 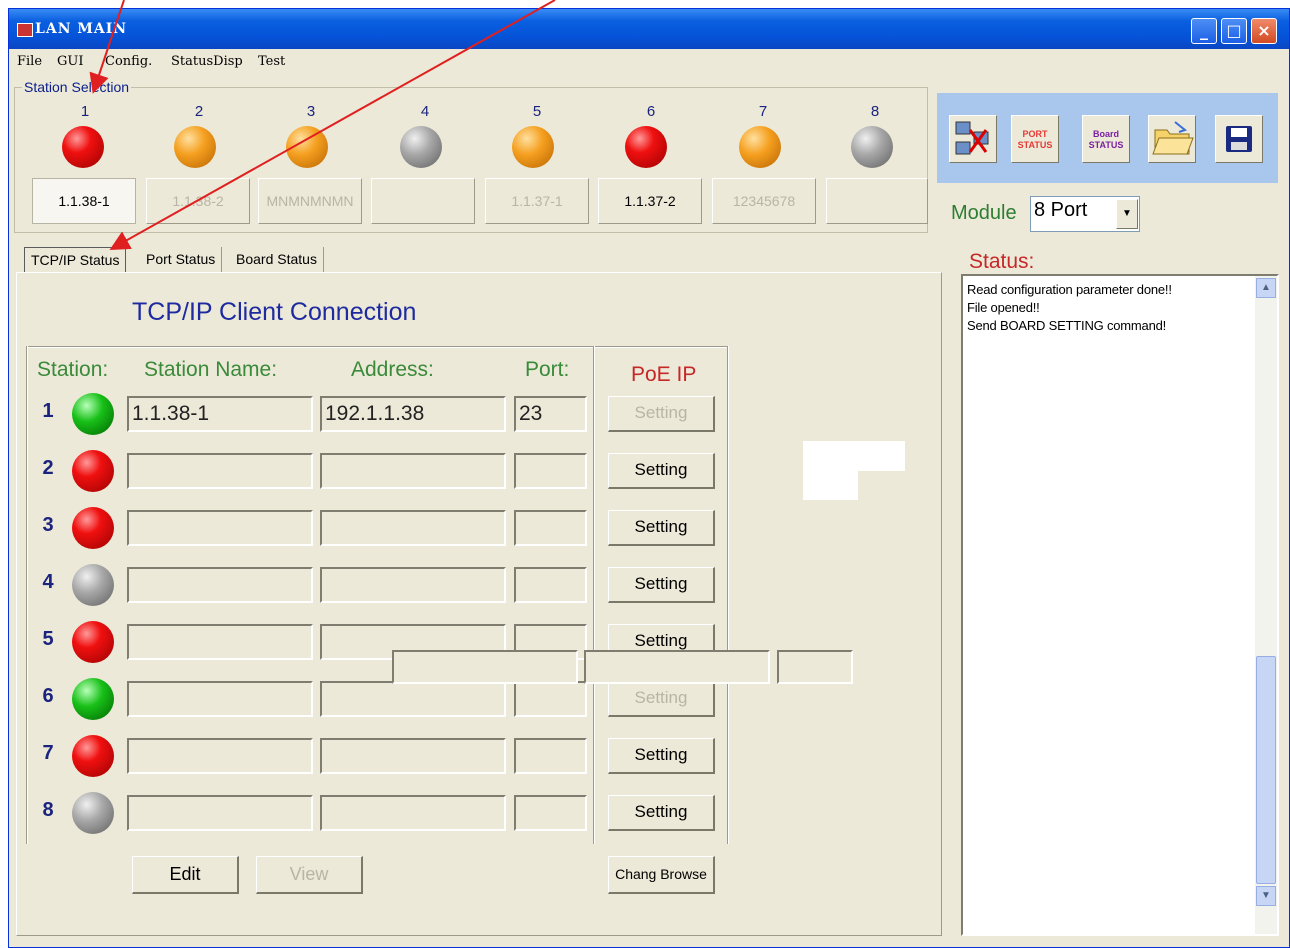 I want to click on status-line: Send BOARD SETTING command!, so click(x=1067, y=325).